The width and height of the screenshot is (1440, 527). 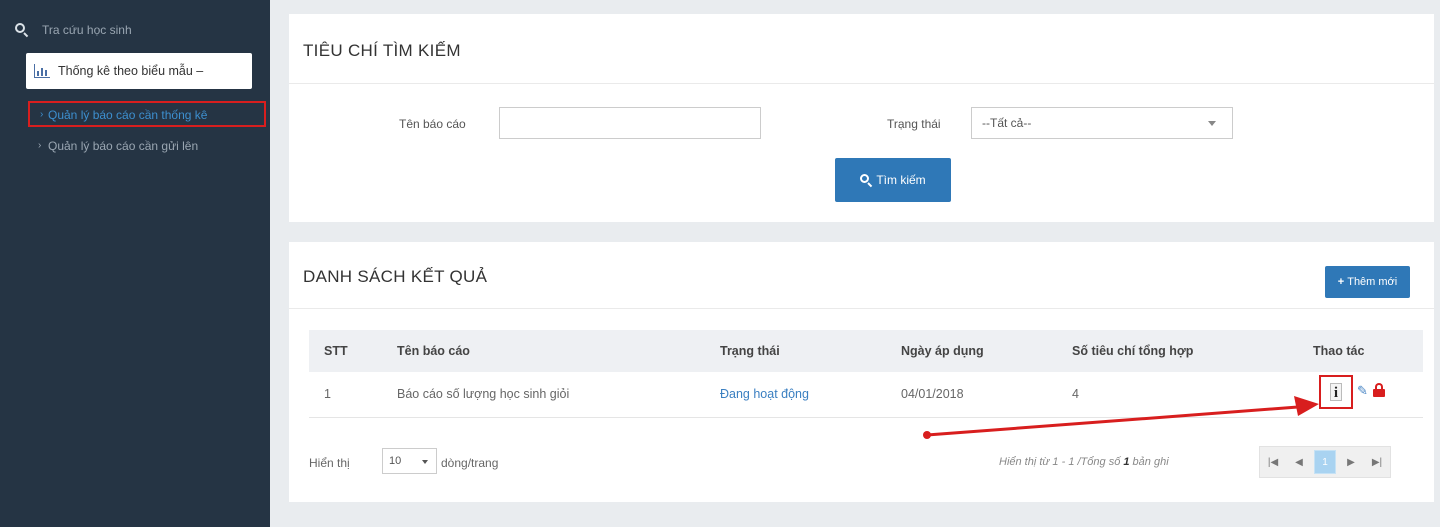 What do you see at coordinates (131, 71) in the screenshot?
I see `sidebar-item-label: Thống kê theo biểu mẫu –` at bounding box center [131, 71].